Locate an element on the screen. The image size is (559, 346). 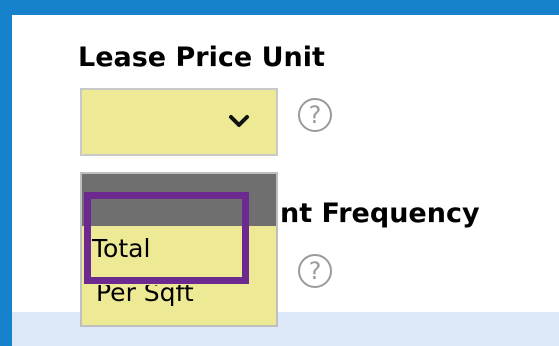
dropdown-option-per-sqft: Per Sqft is located at coordinates (179, 306).